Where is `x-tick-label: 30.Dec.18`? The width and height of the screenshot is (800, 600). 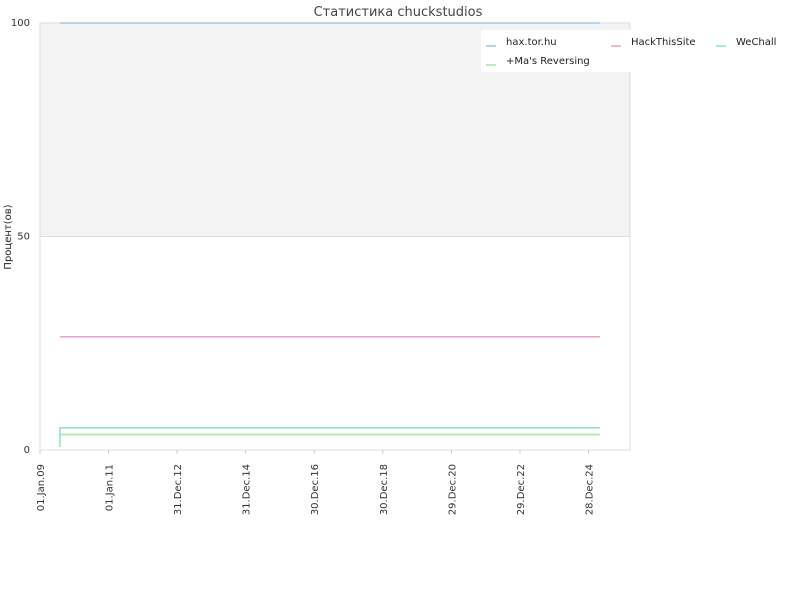
x-tick-label: 30.Dec.18 is located at coordinates (384, 489).